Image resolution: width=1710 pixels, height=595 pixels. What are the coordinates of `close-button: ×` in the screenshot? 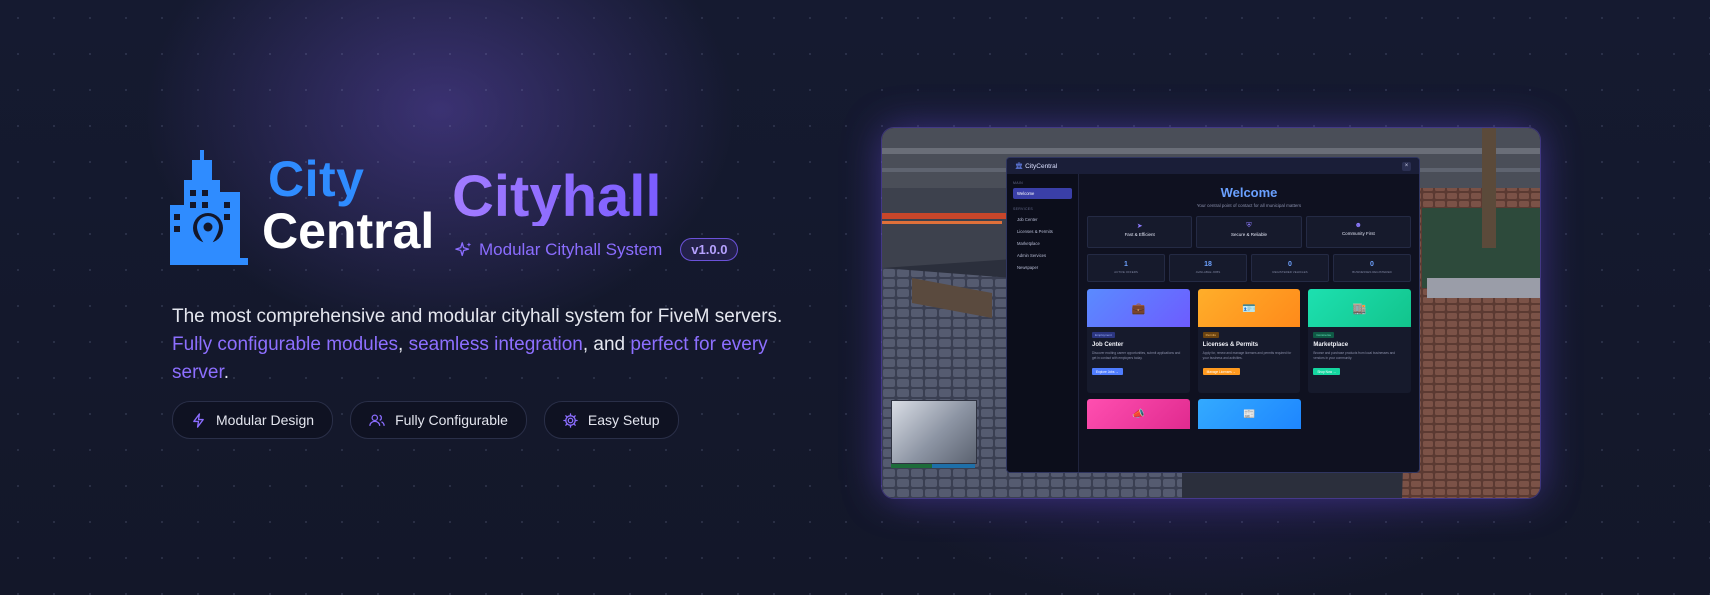 It's located at (1406, 166).